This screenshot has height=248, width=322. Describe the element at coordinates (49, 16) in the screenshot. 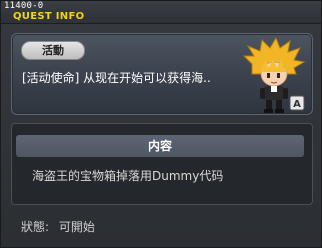

I see `window-title: QUEST INFO` at that location.